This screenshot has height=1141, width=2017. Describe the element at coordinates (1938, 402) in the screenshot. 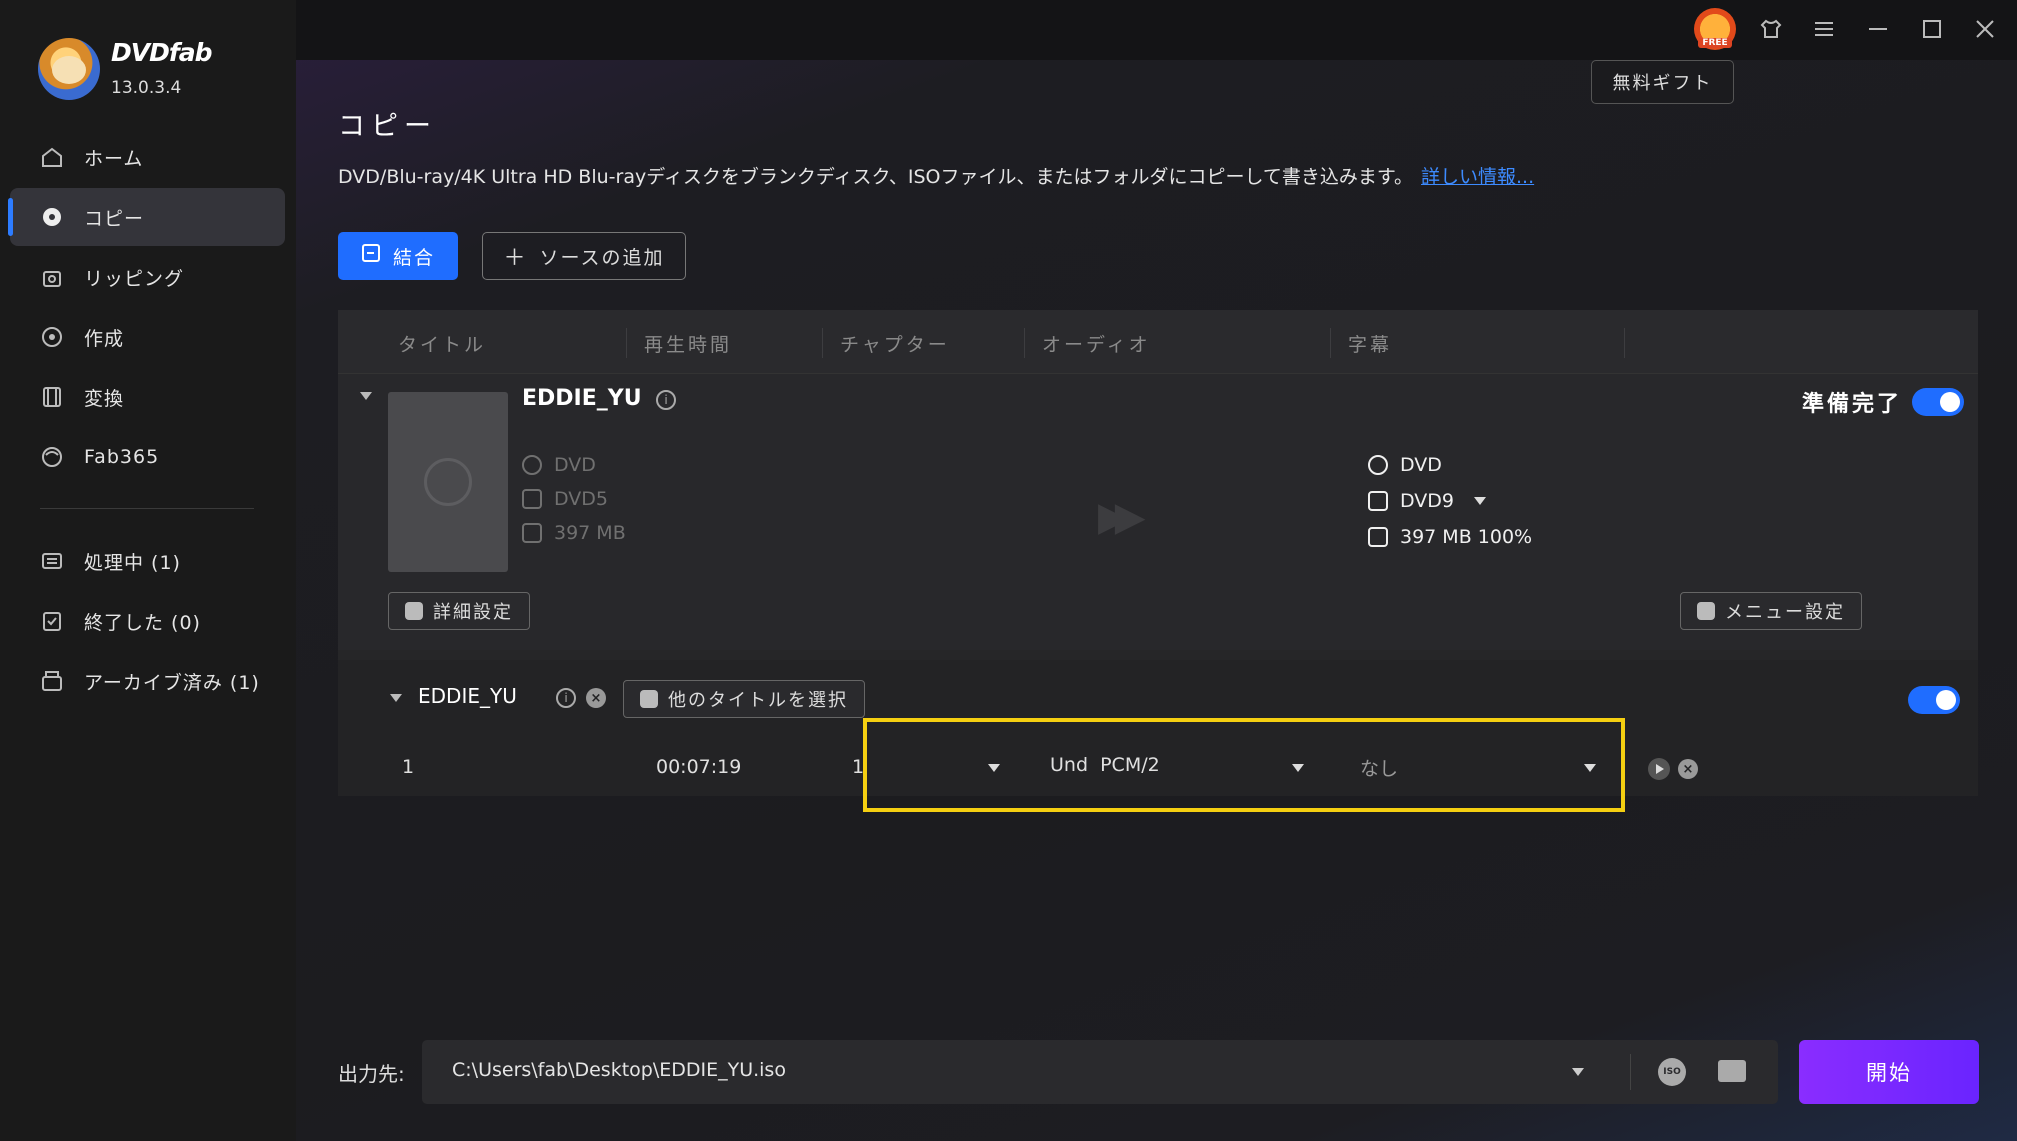

I see `source-enable-toggle` at that location.